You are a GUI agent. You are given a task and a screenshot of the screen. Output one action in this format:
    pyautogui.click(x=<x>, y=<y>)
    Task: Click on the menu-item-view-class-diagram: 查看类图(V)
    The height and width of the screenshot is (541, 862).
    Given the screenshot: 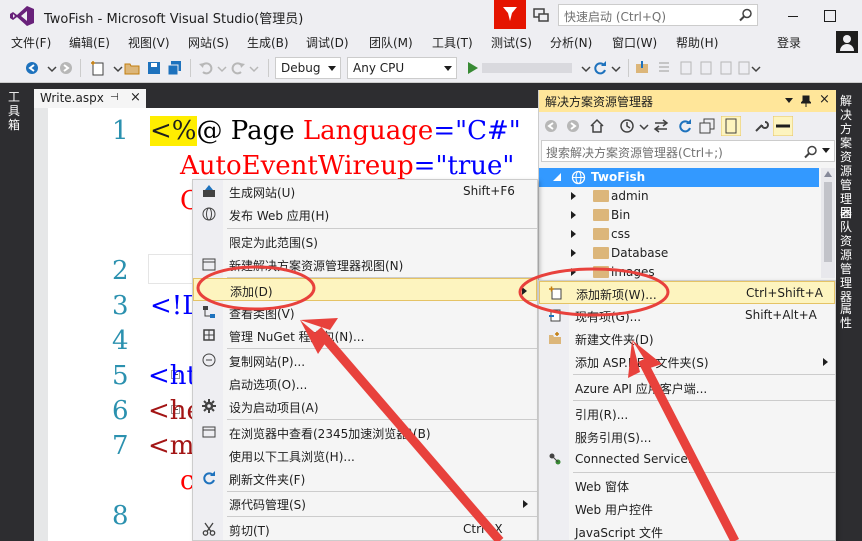 What is the action you would take?
    pyautogui.click(x=365, y=312)
    